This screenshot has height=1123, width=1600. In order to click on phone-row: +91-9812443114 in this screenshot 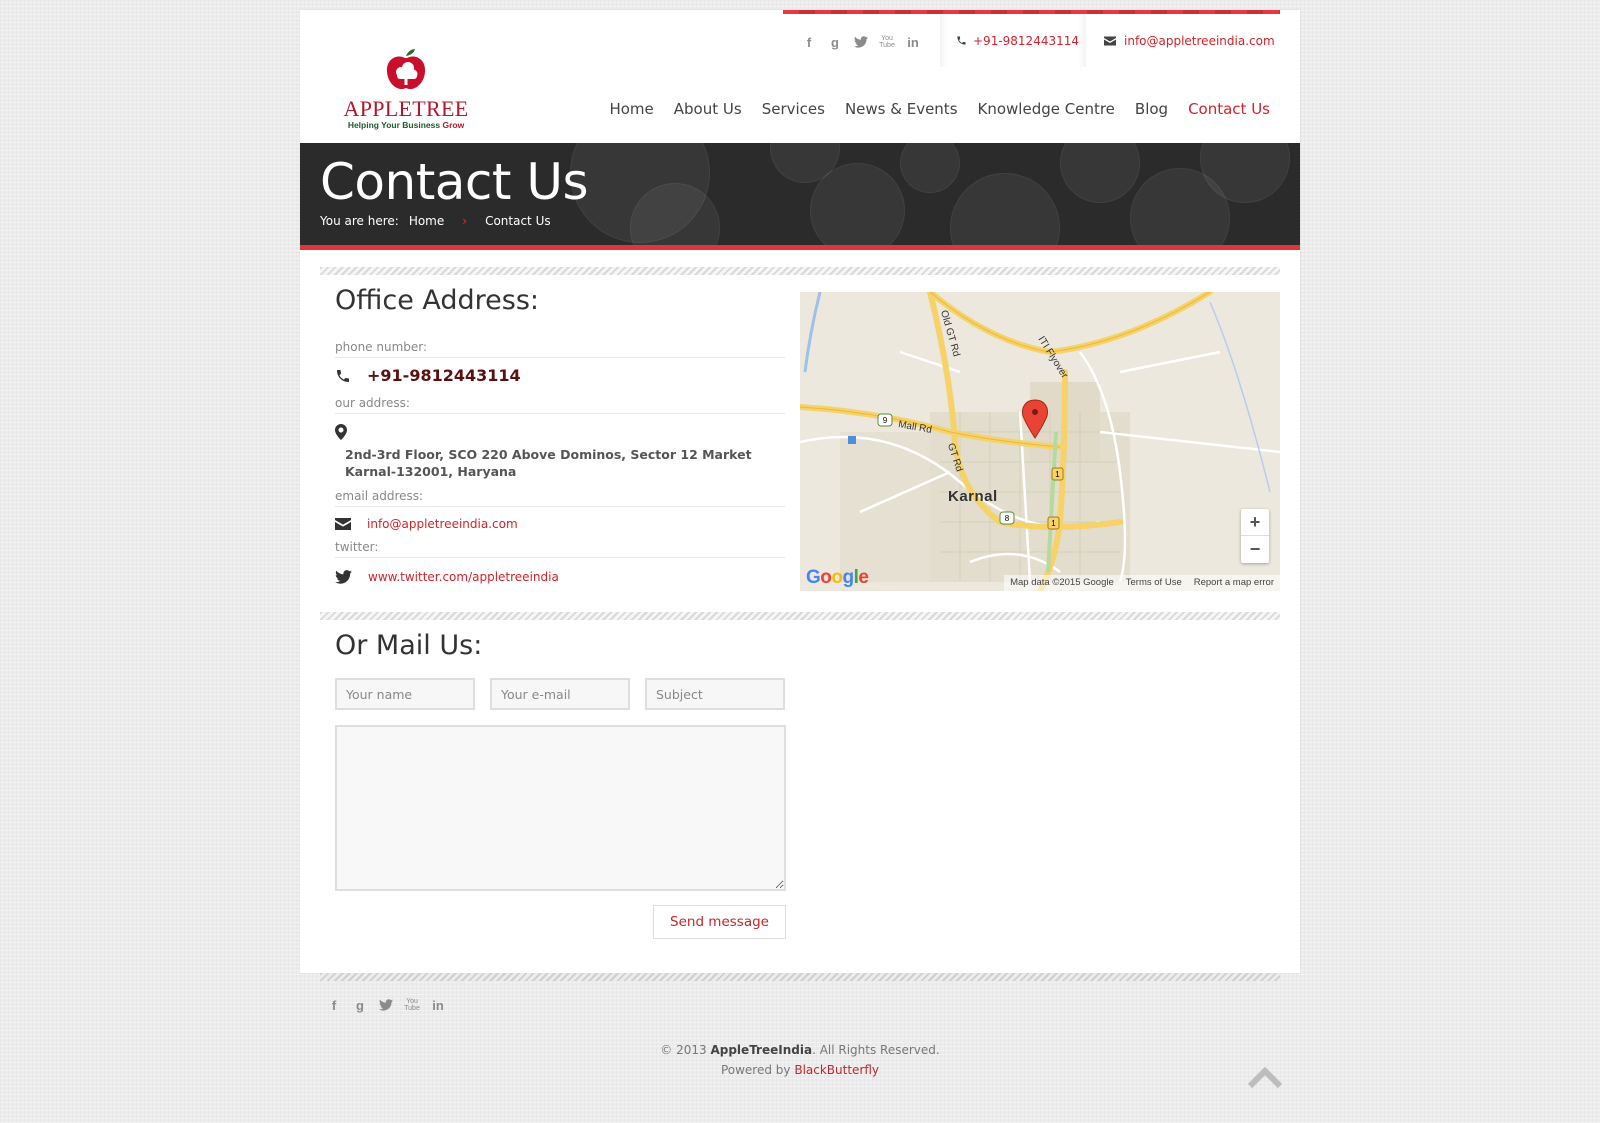, I will do `click(428, 375)`.